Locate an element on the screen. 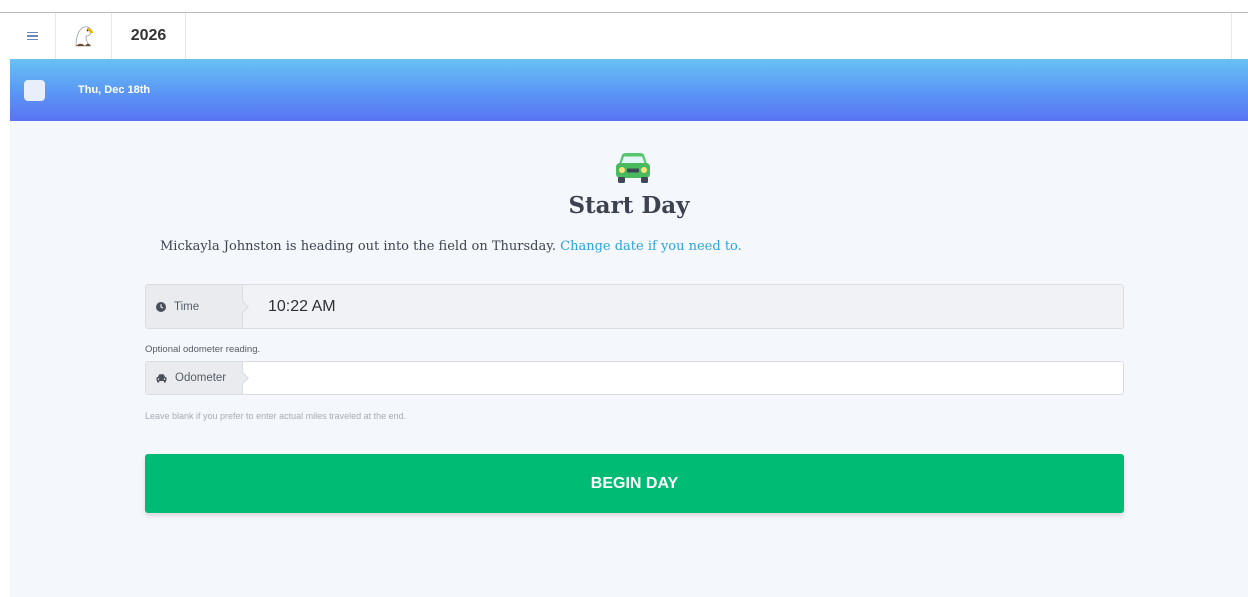  time-input: 10:22 AM is located at coordinates (683, 306).